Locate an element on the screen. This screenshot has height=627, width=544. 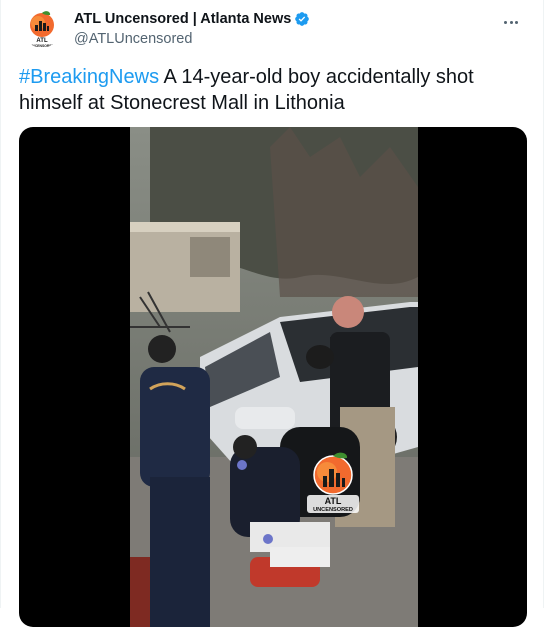
more-options-button is located at coordinates (511, 22).